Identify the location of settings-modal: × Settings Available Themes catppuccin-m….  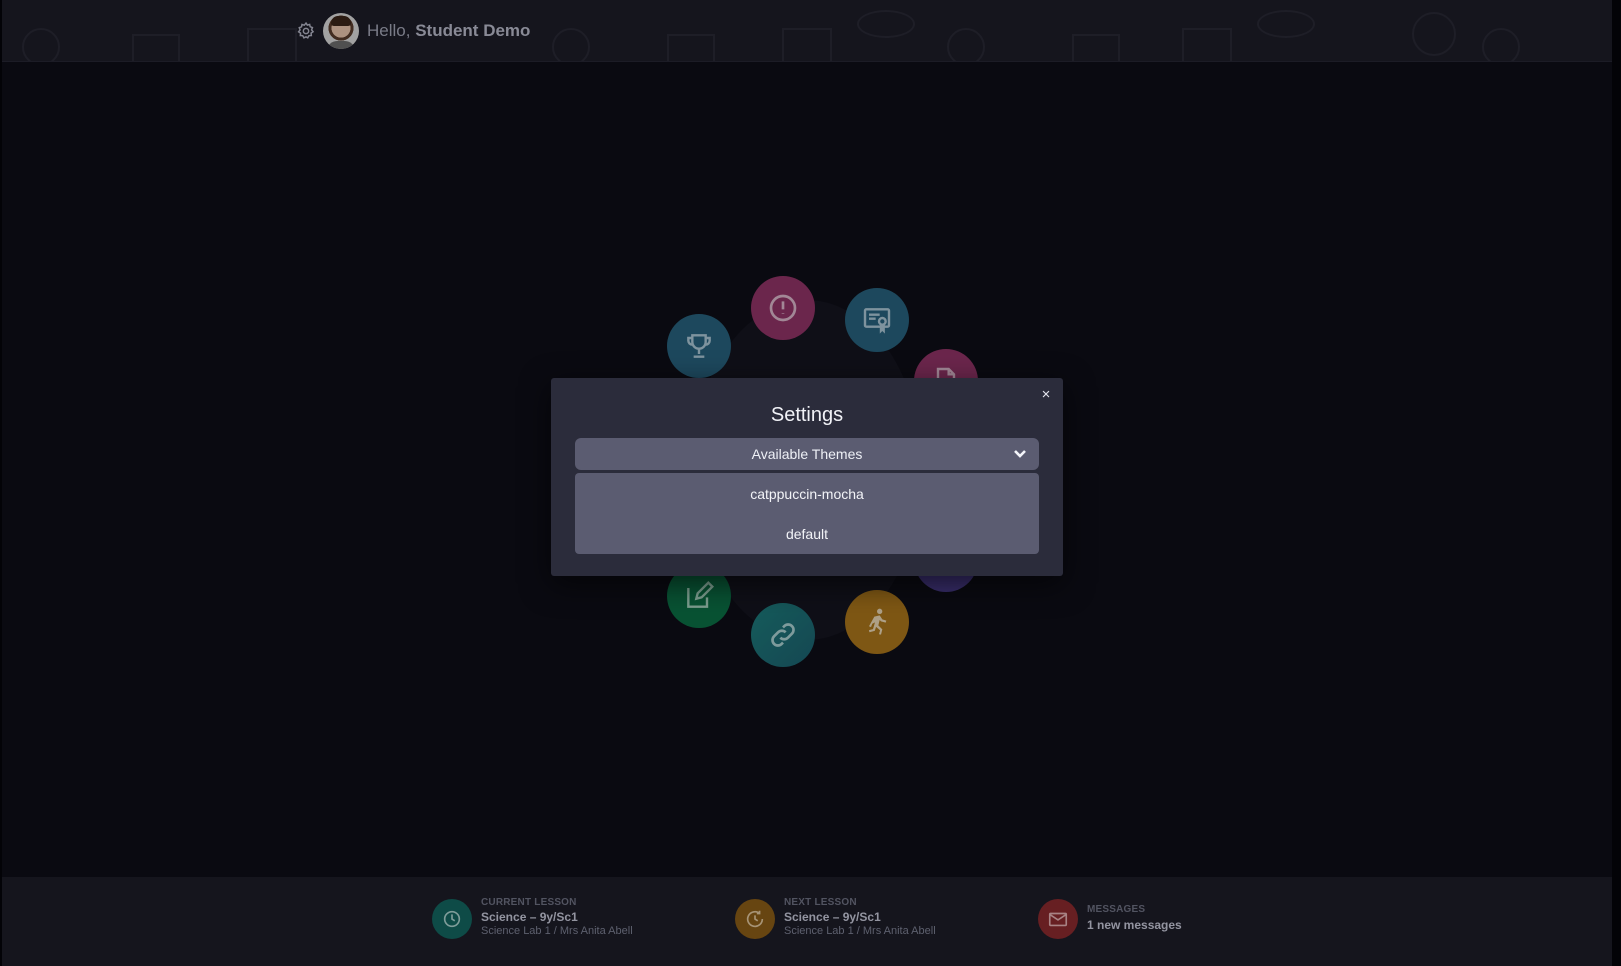
(807, 477).